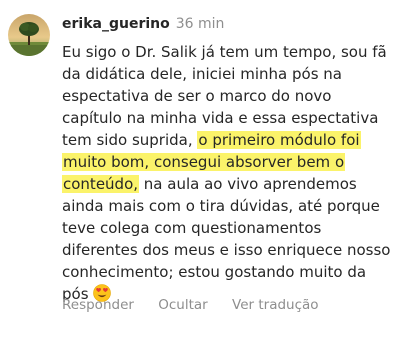 The width and height of the screenshot is (418, 340). Describe the element at coordinates (98, 305) in the screenshot. I see `reply-button: Responder` at that location.